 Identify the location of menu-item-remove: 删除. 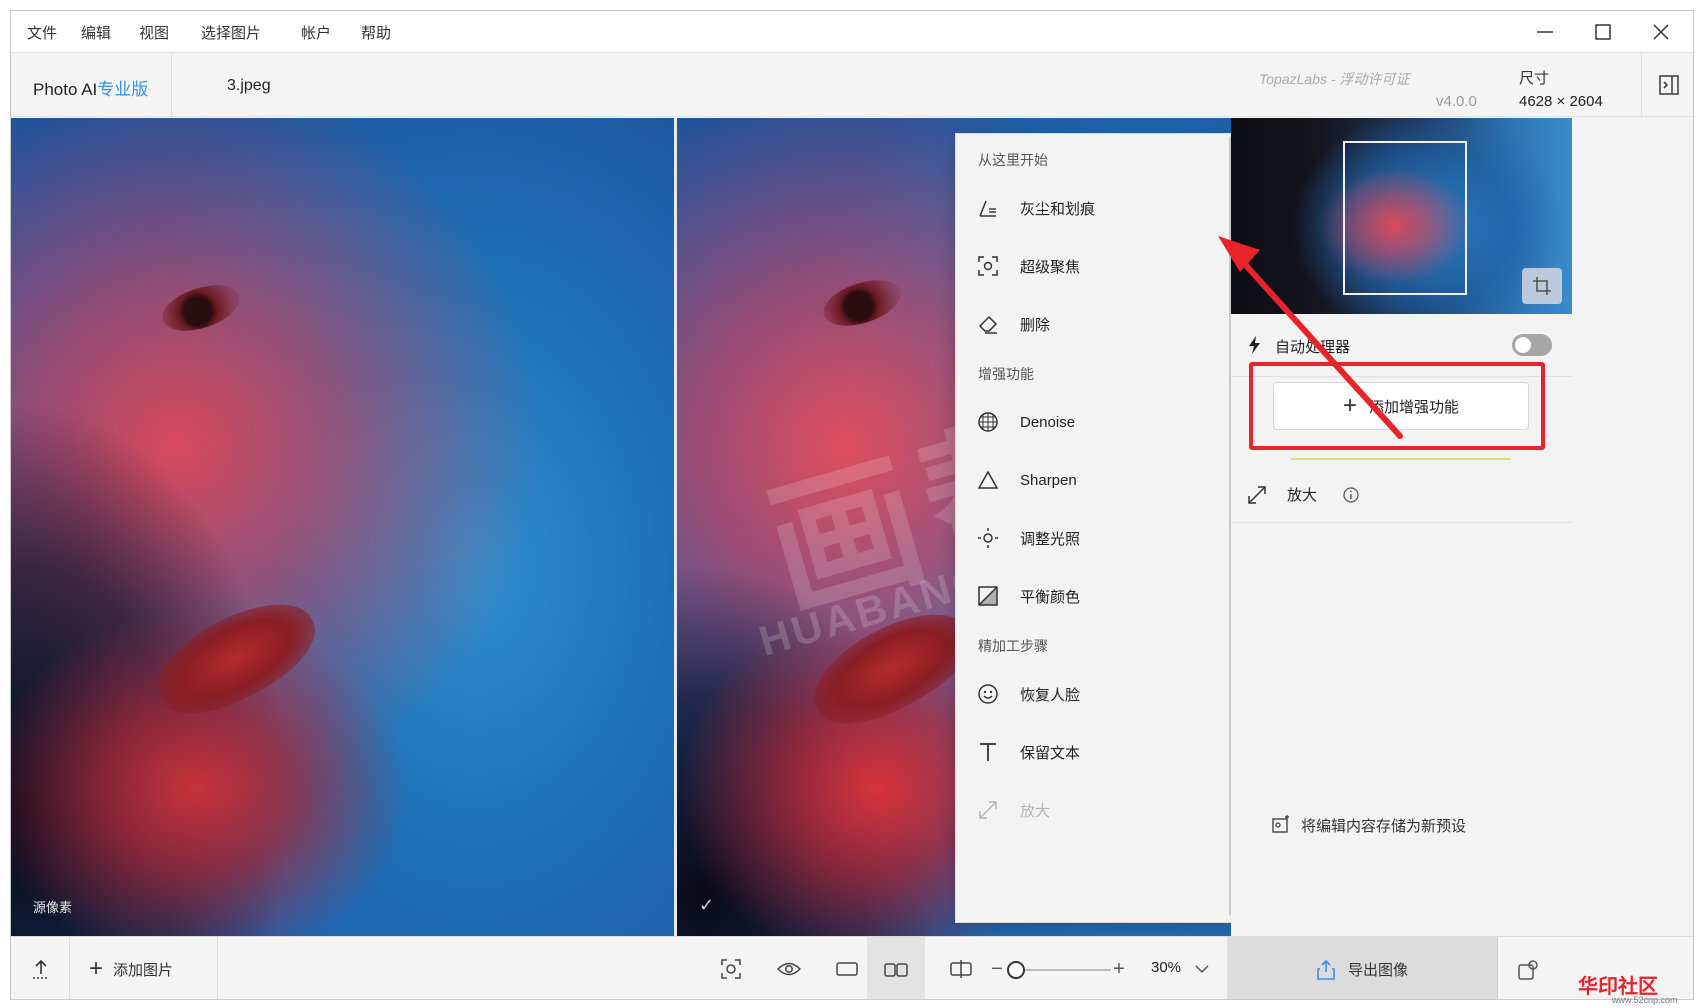
(1091, 324).